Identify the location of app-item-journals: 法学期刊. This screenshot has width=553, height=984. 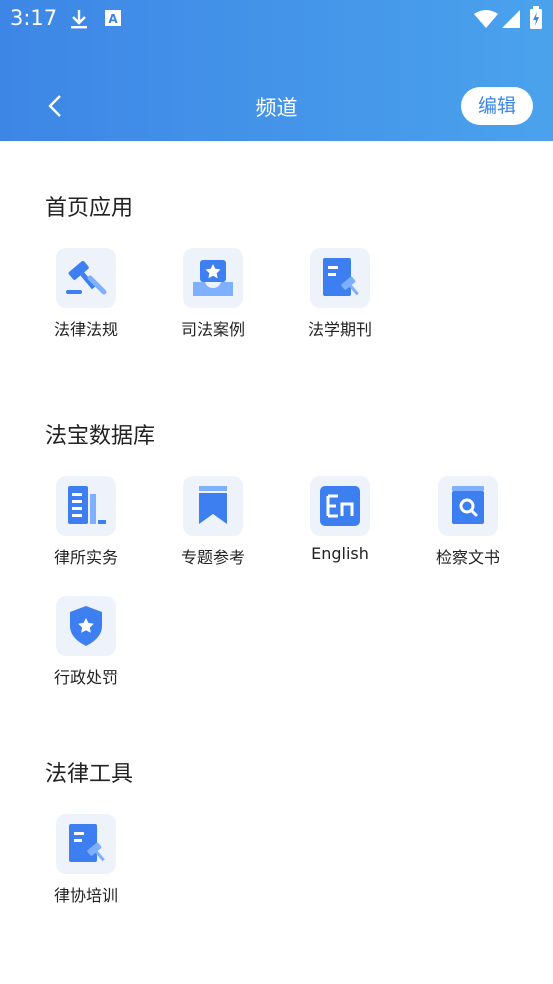
(340, 298).